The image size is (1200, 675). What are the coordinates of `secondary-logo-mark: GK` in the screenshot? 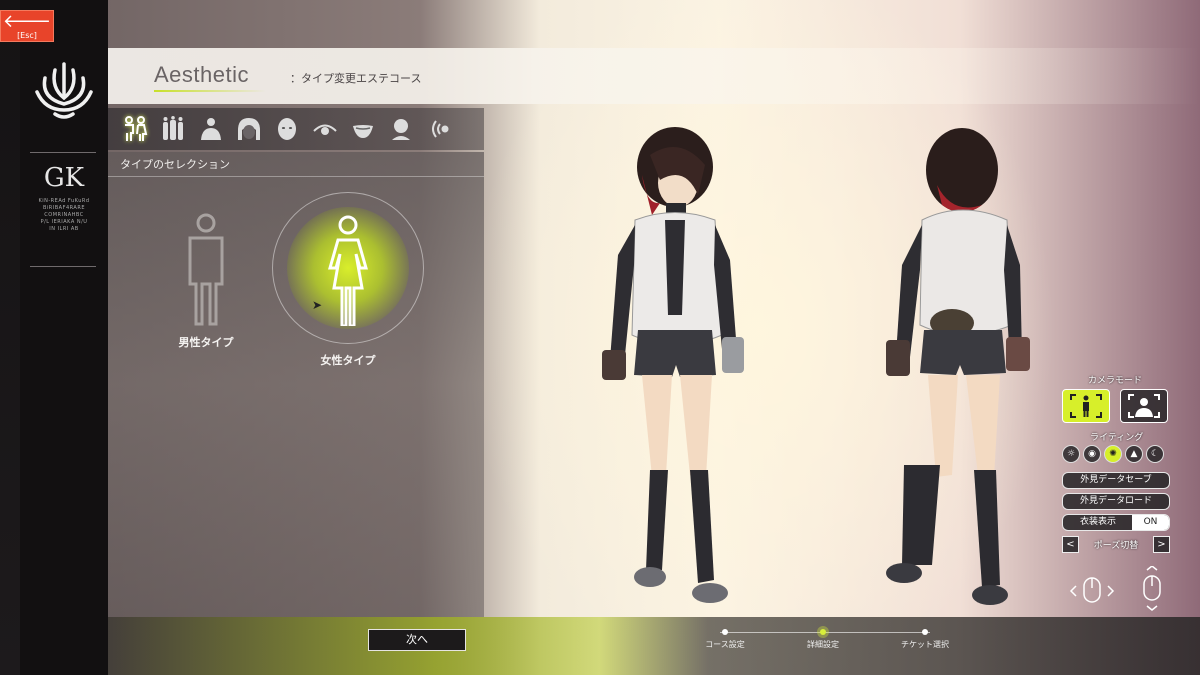 It's located at (64, 178).